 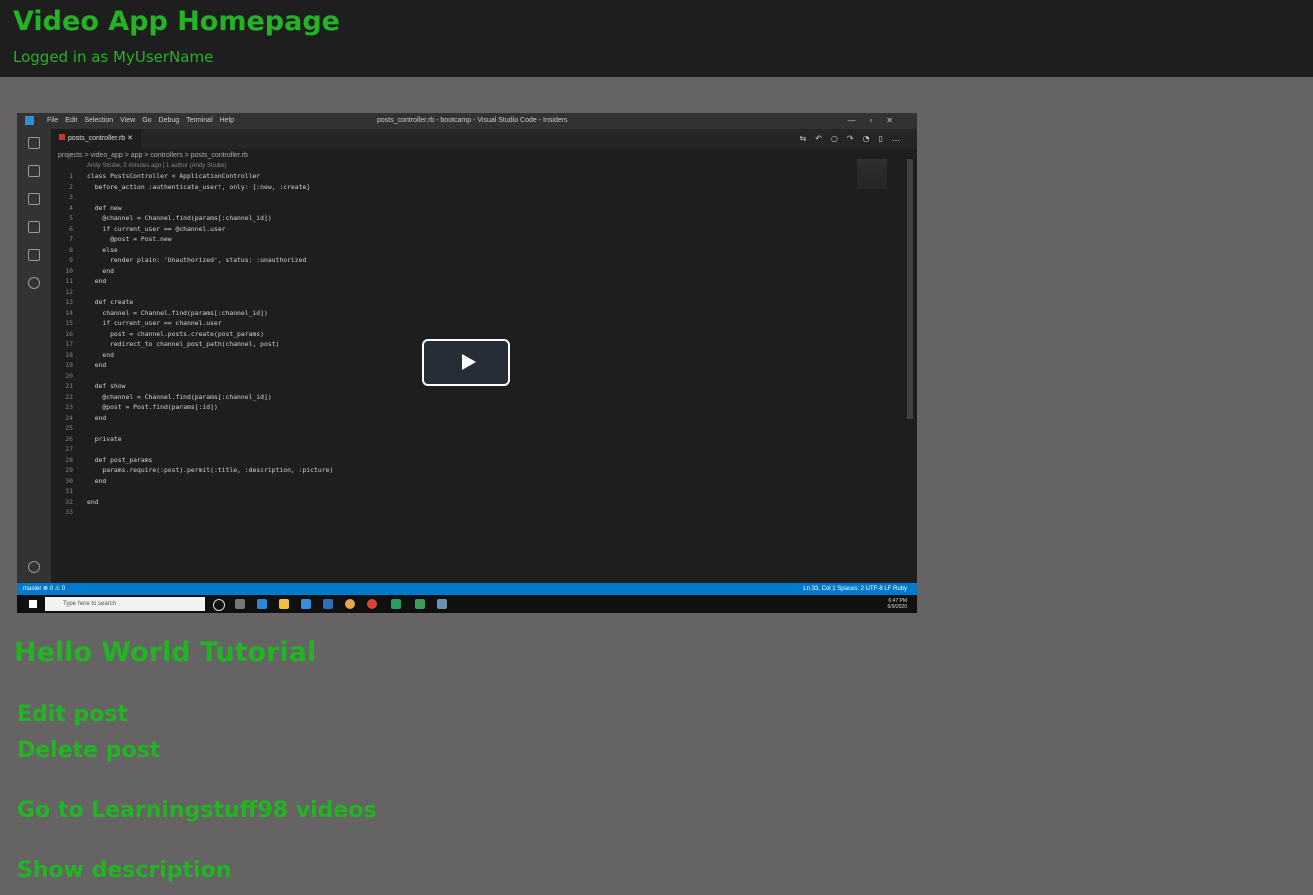 What do you see at coordinates (176, 21) in the screenshot?
I see `app-title: Video App Homepage` at bounding box center [176, 21].